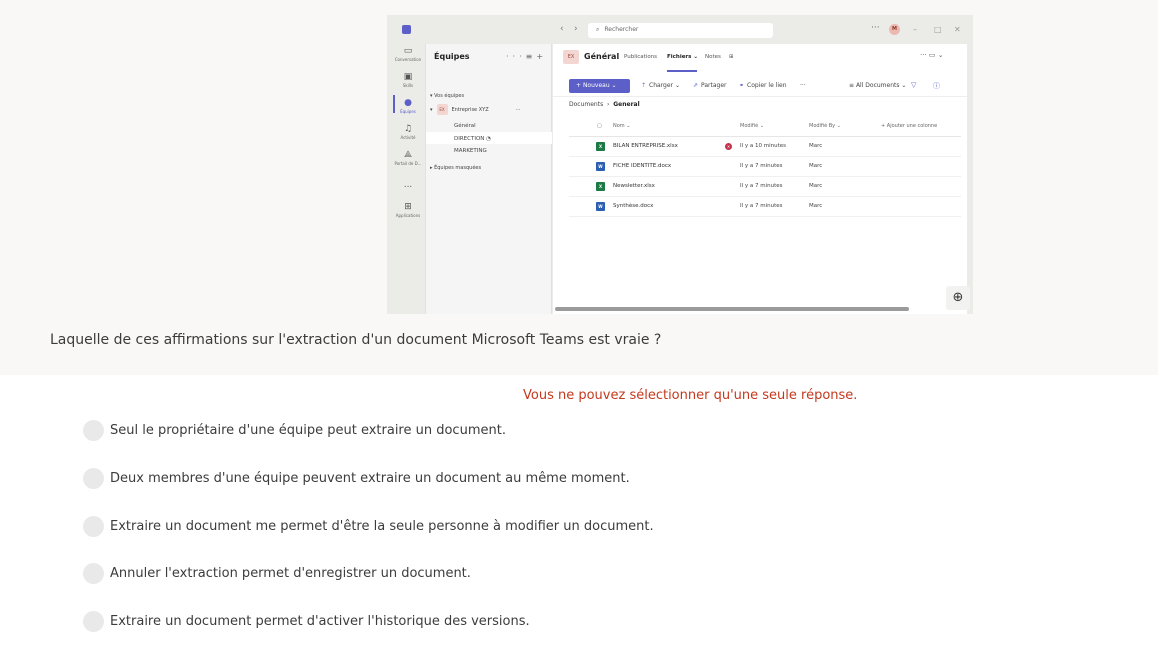  I want to click on bell-icon: ♫, so click(408, 129).